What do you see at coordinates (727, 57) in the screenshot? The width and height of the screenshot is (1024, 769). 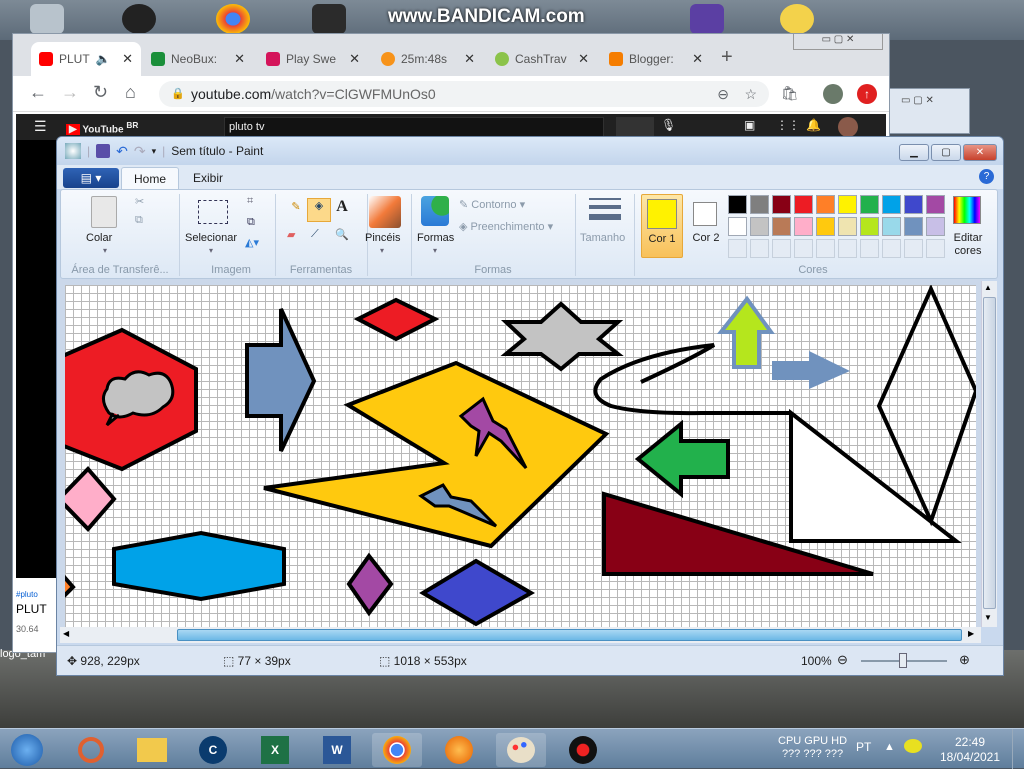 I see `new-tab-button: +` at bounding box center [727, 57].